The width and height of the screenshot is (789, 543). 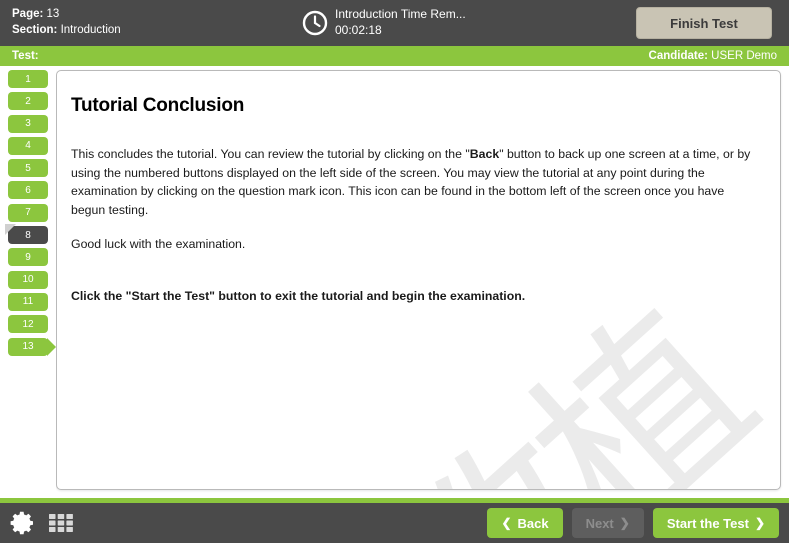 I want to click on page-button-10: 10, so click(x=28, y=279).